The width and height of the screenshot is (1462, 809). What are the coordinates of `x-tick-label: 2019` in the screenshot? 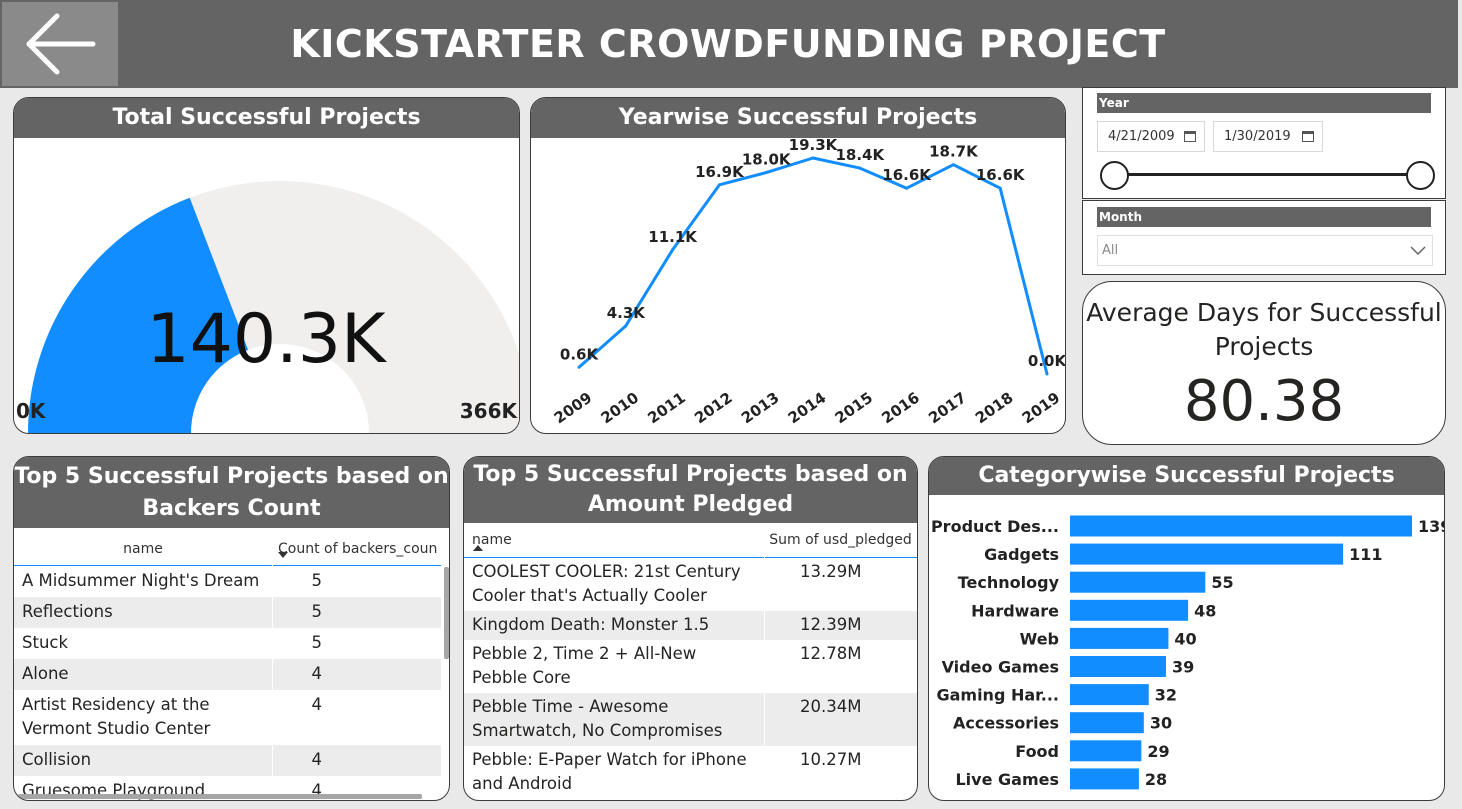 It's located at (1041, 408).